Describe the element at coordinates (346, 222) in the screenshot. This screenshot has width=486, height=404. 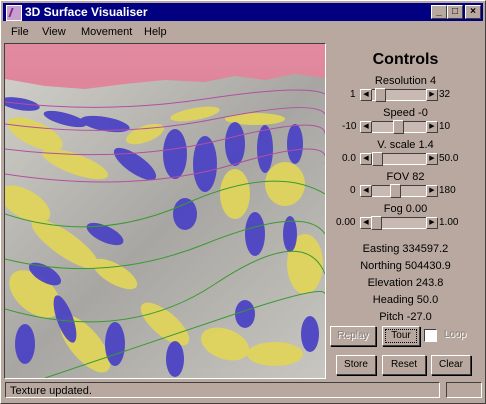
I see `fog-min: 0.00` at that location.